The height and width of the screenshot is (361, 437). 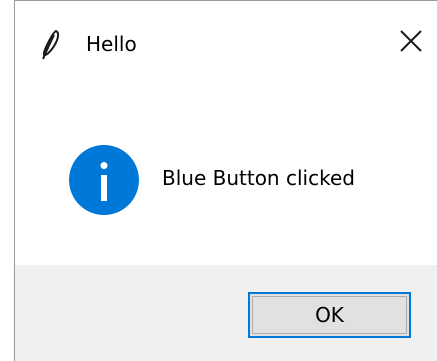 I want to click on close-icon, so click(x=411, y=43).